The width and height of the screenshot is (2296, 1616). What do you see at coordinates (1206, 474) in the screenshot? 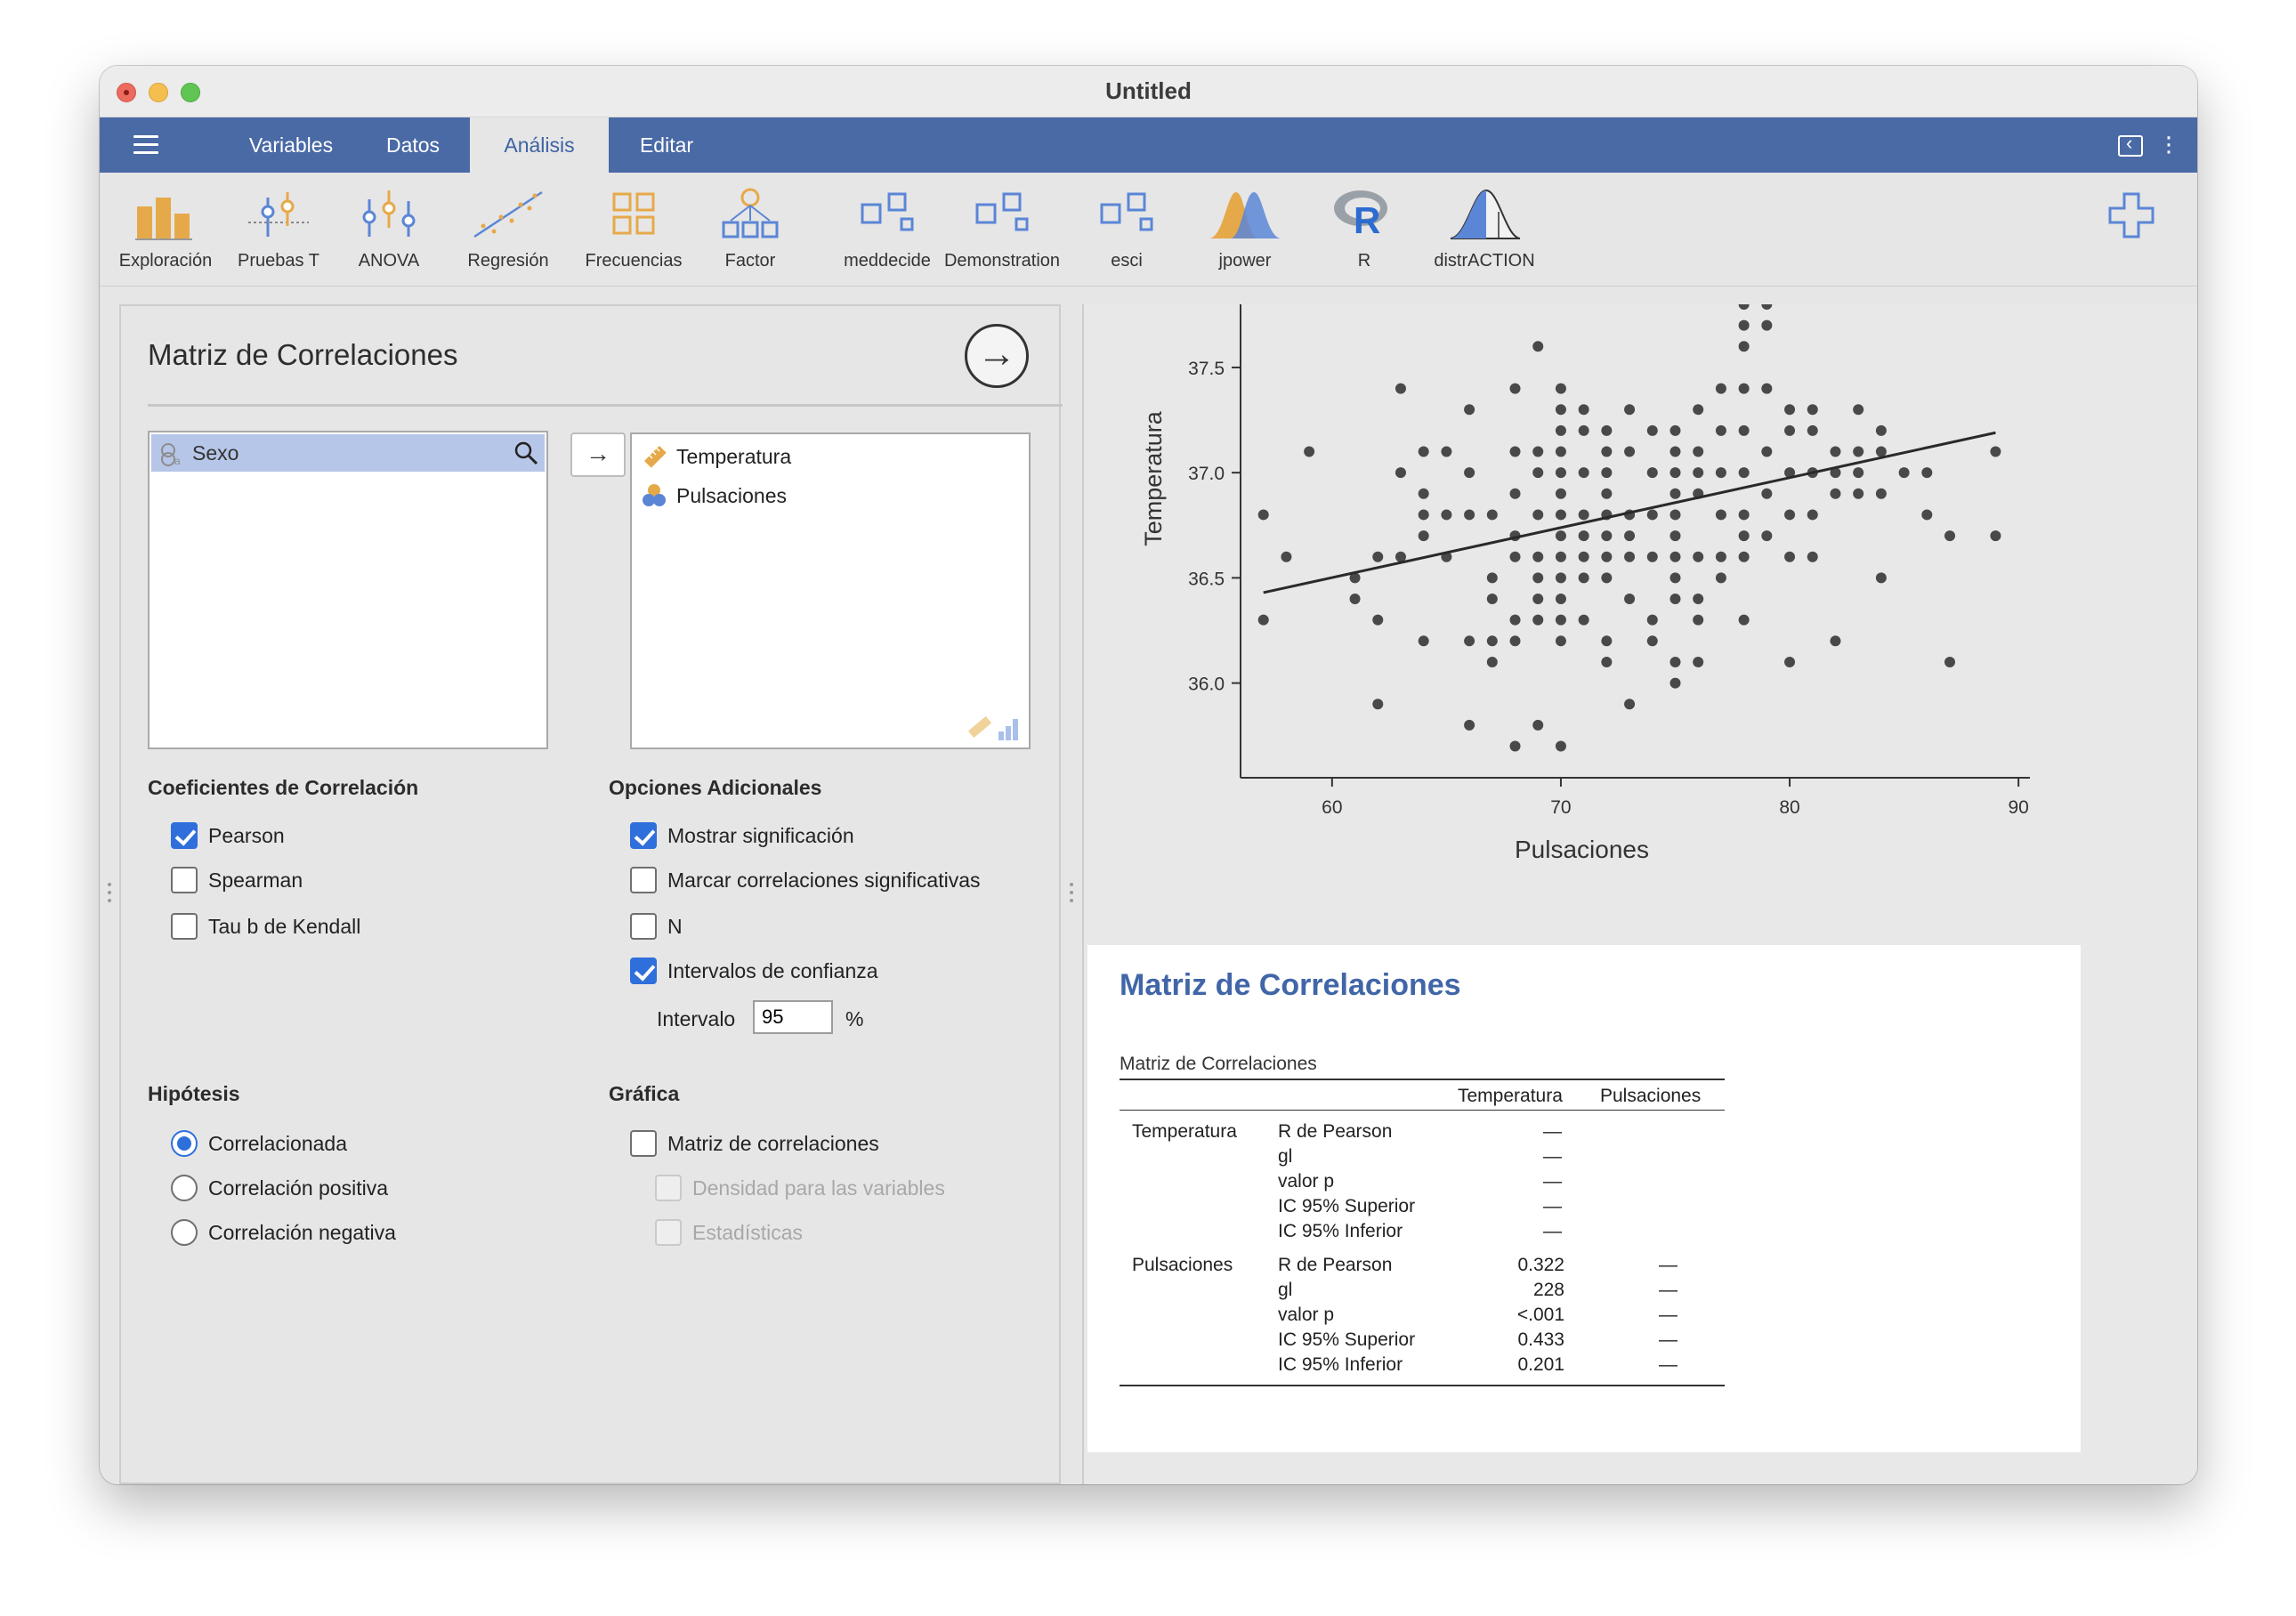
I see `y-tick-label: 37.0` at bounding box center [1206, 474].